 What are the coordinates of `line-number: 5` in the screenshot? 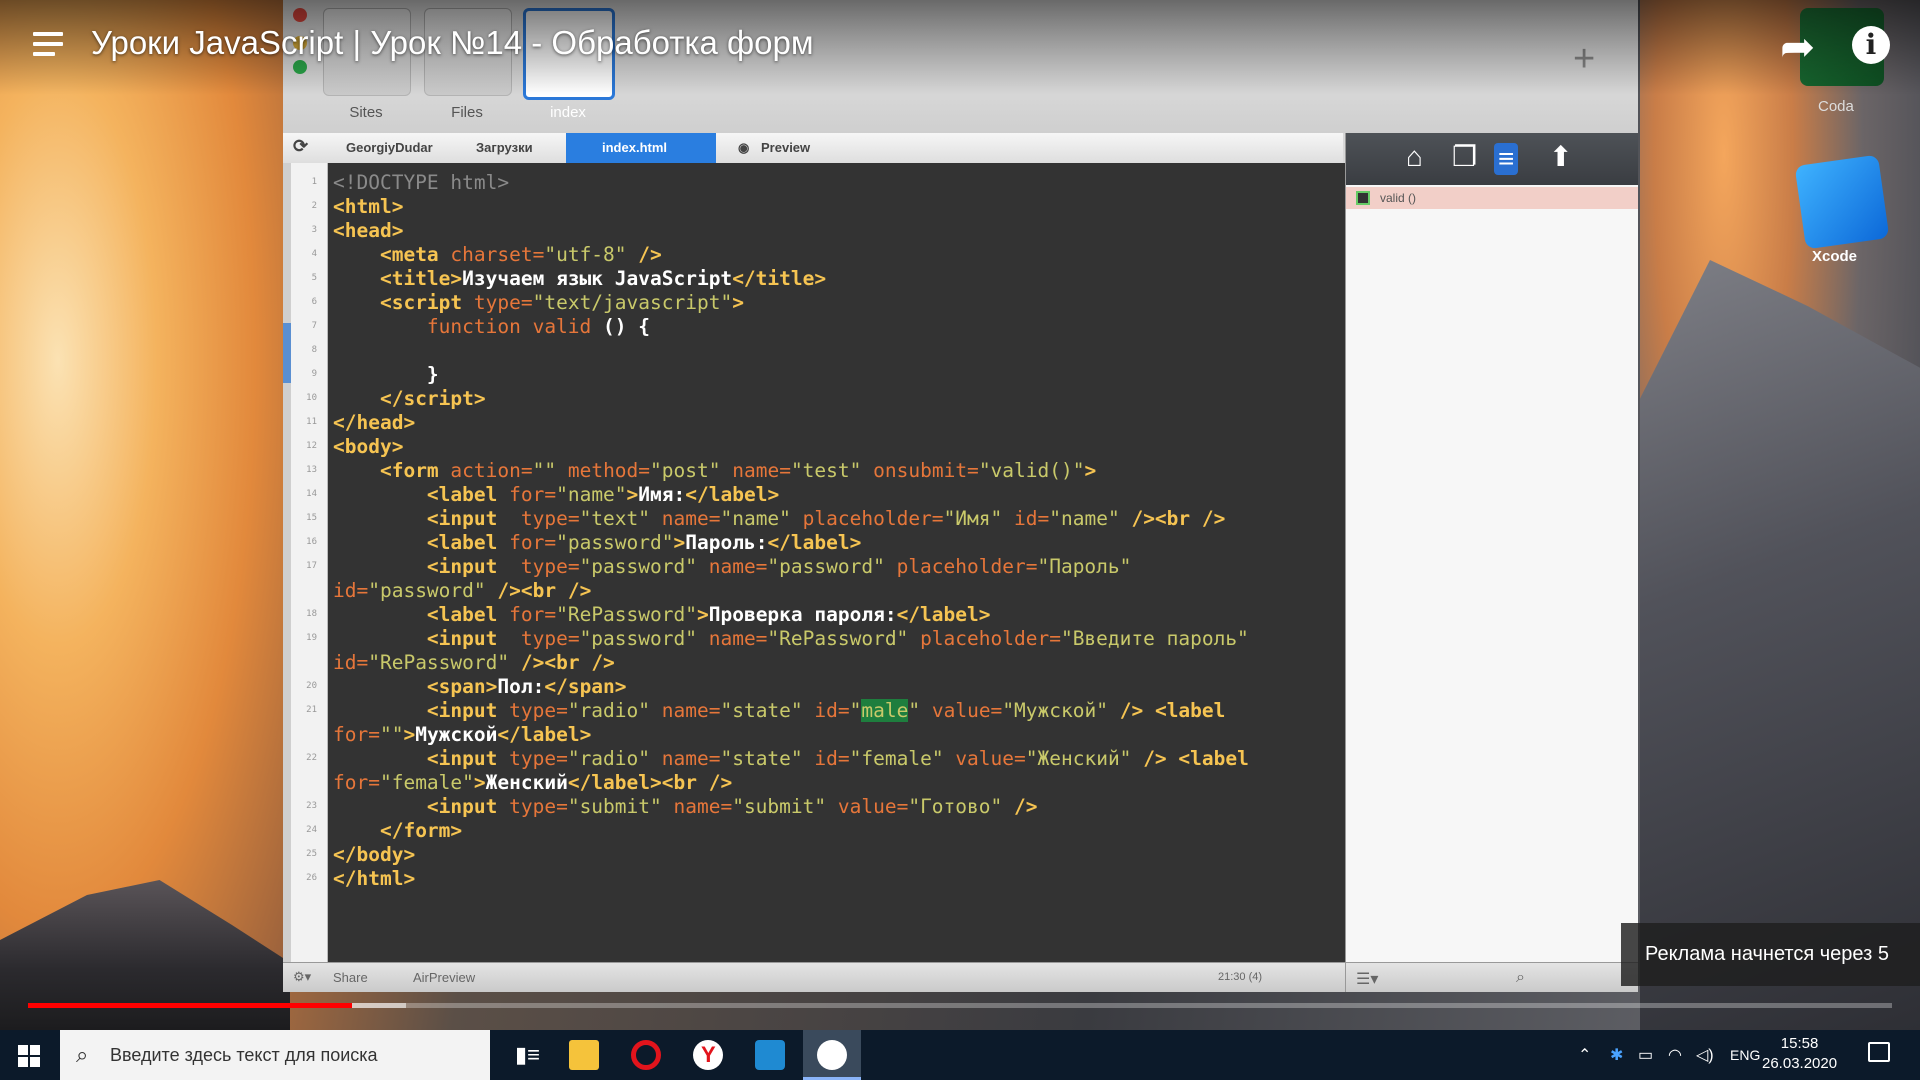 It's located at (314, 278).